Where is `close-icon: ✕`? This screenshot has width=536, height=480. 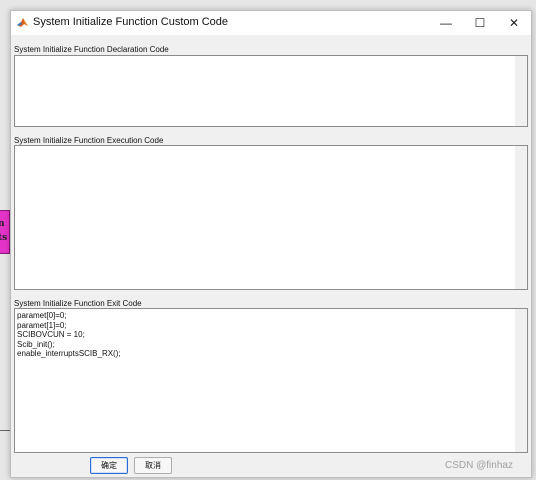 close-icon: ✕ is located at coordinates (514, 23).